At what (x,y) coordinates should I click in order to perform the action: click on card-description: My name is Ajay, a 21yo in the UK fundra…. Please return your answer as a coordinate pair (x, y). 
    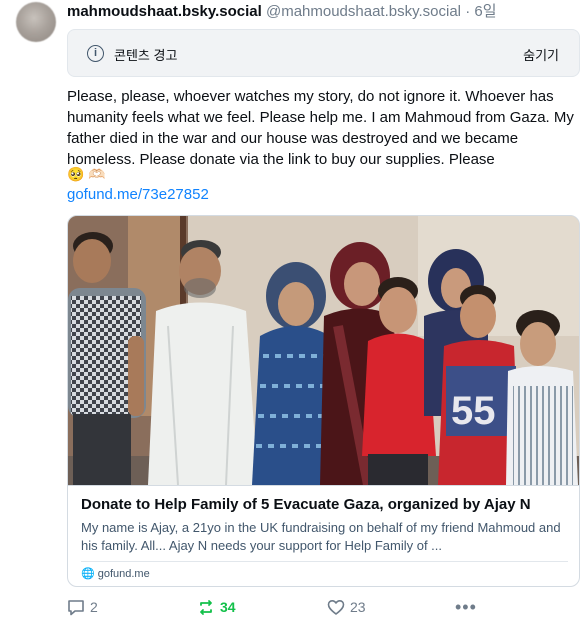
    Looking at the image, I should click on (321, 536).